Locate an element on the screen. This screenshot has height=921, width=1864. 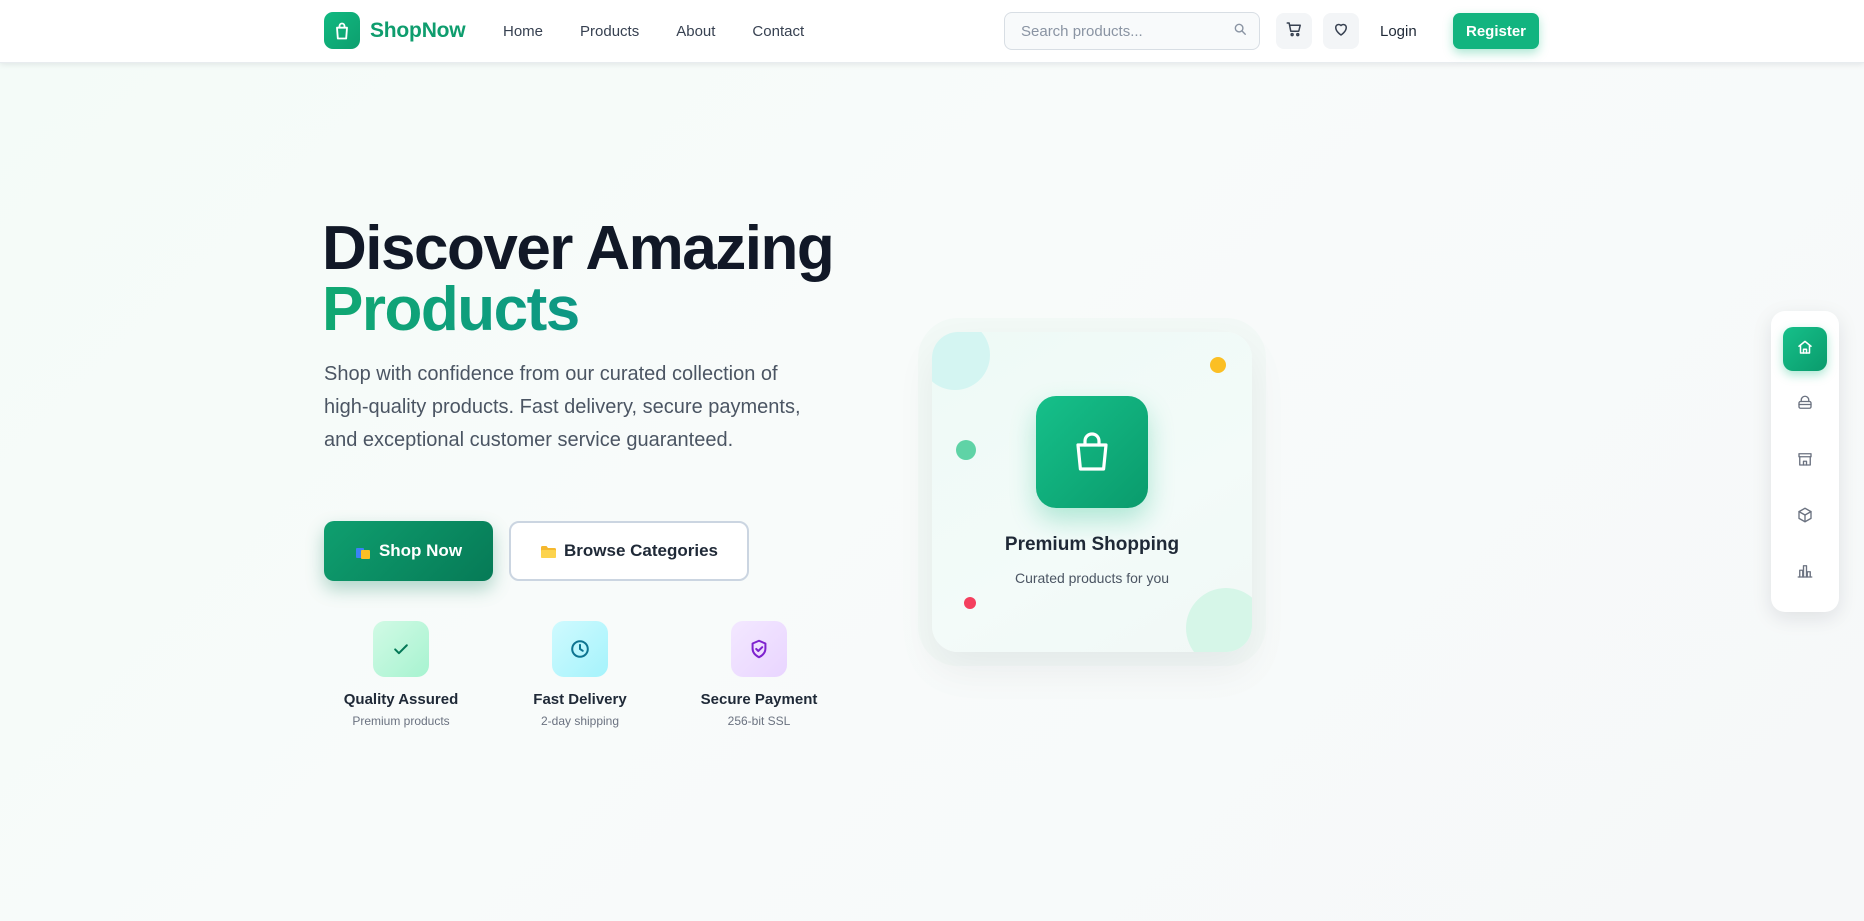
box-icon is located at coordinates (1805, 517).